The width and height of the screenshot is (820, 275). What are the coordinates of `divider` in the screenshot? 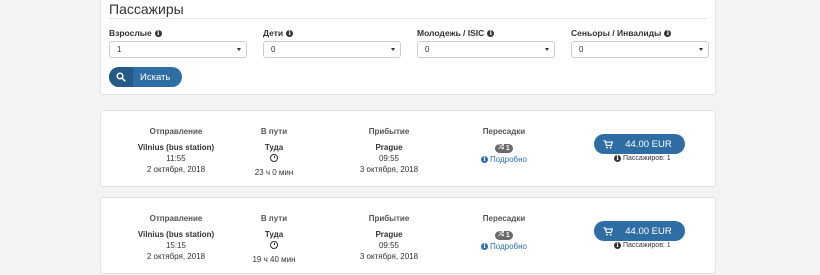 It's located at (408, 18).